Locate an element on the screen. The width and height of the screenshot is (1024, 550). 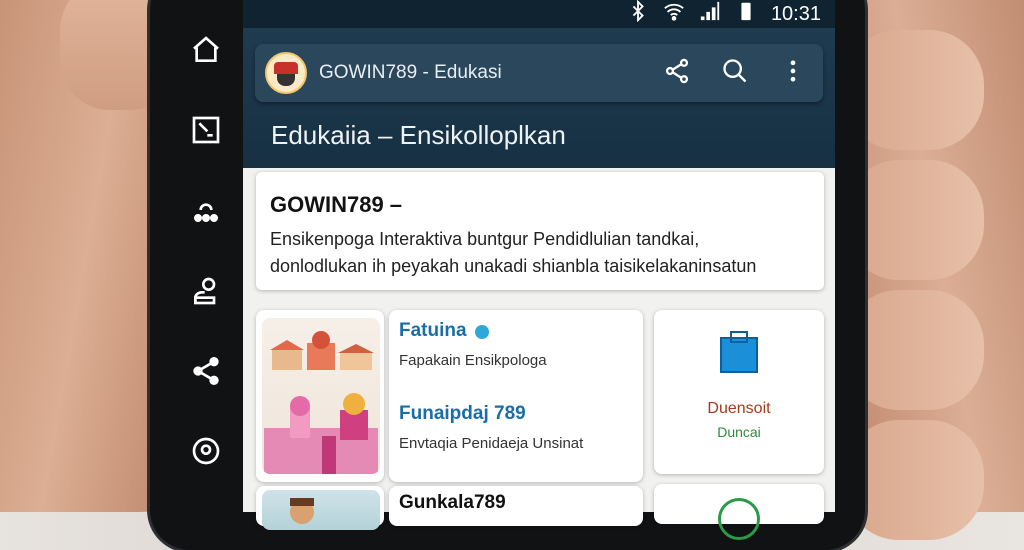
thumbnail-image is located at coordinates (321, 510).